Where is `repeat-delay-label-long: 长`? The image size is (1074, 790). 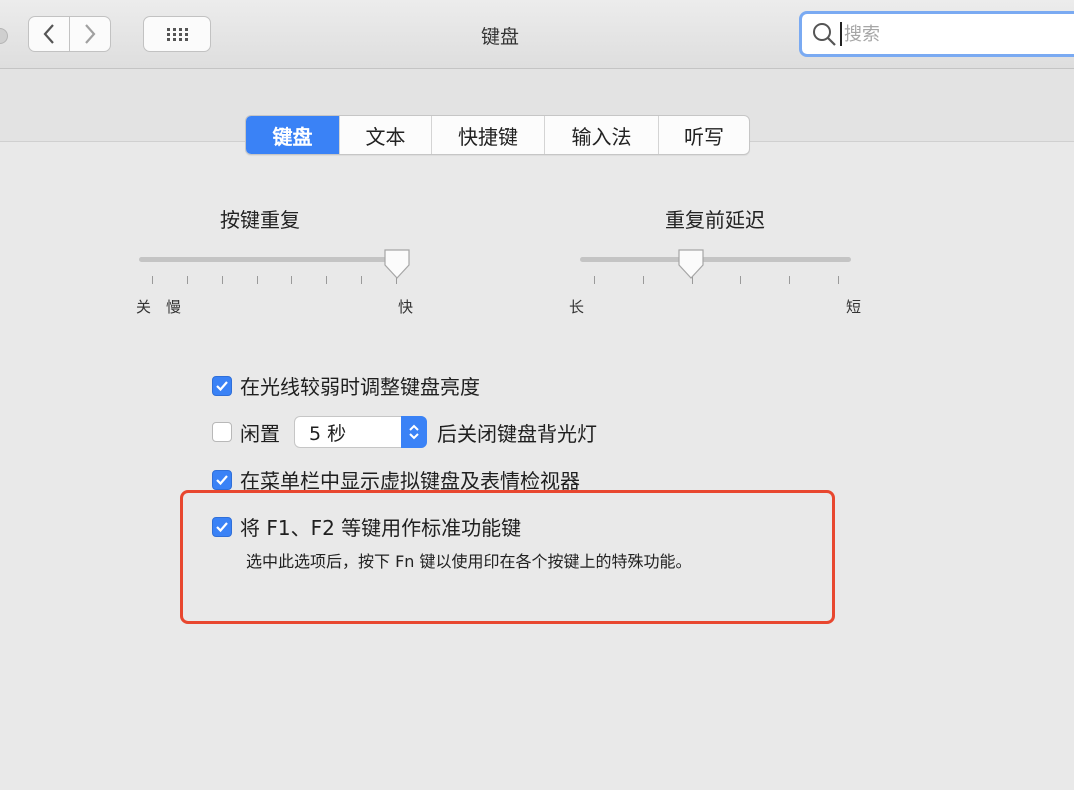 repeat-delay-label-long: 长 is located at coordinates (577, 307).